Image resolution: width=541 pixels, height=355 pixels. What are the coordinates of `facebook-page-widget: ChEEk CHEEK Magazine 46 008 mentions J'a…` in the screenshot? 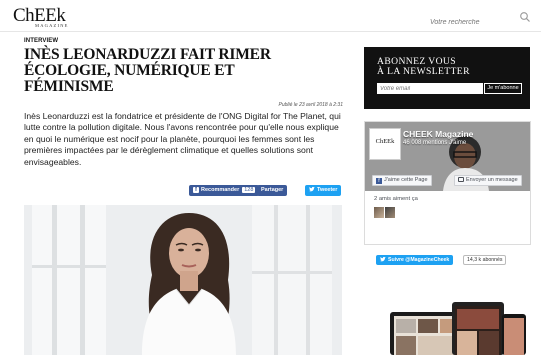 It's located at (447, 183).